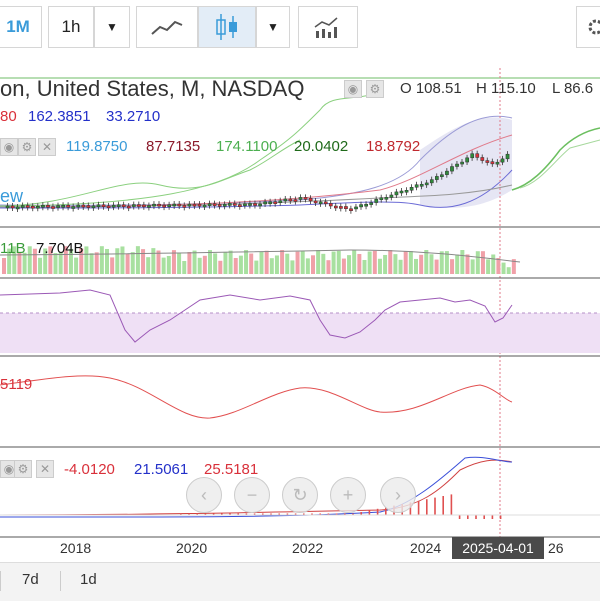 This screenshot has height=601, width=600. What do you see at coordinates (227, 27) in the screenshot?
I see `candlestick-button` at bounding box center [227, 27].